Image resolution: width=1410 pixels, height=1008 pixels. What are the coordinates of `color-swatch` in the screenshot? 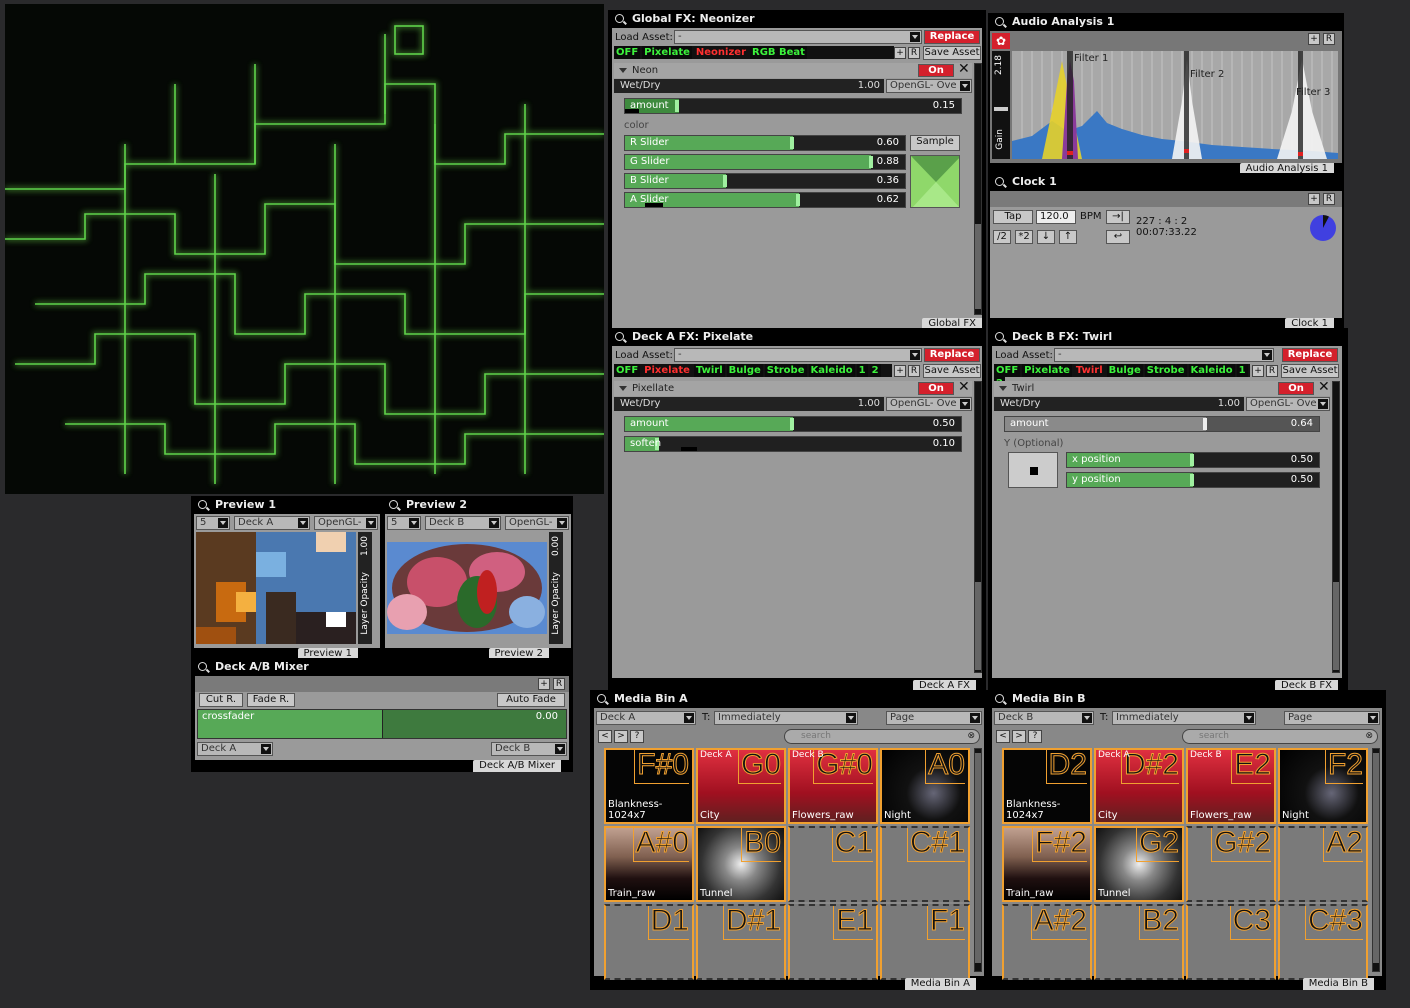 It's located at (935, 181).